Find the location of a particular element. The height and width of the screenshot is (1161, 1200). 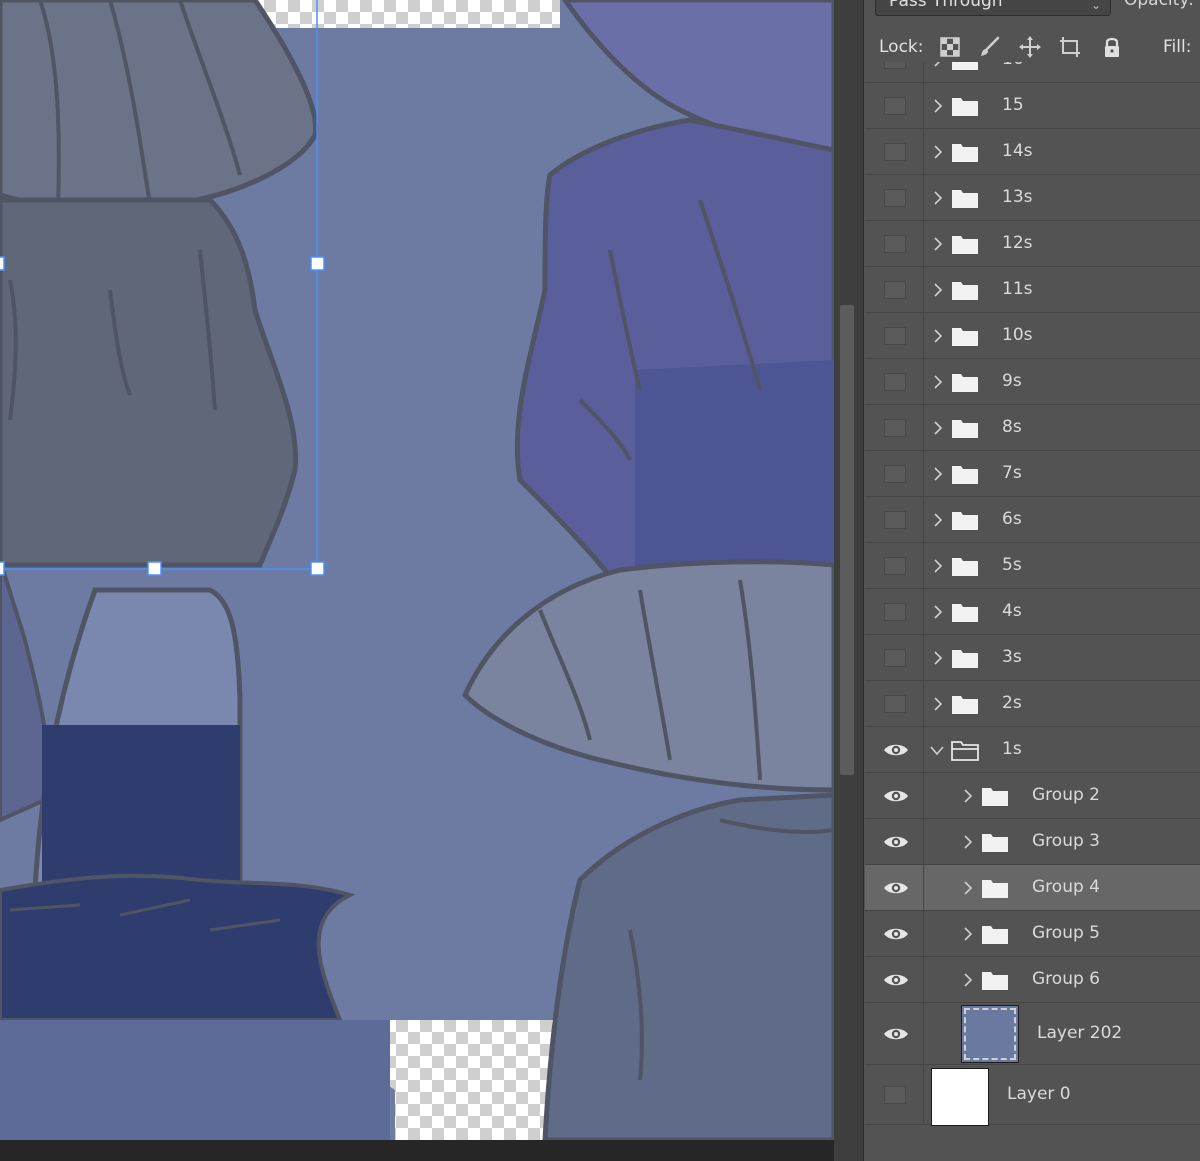

layer-row: 8s is located at coordinates (1032, 428).